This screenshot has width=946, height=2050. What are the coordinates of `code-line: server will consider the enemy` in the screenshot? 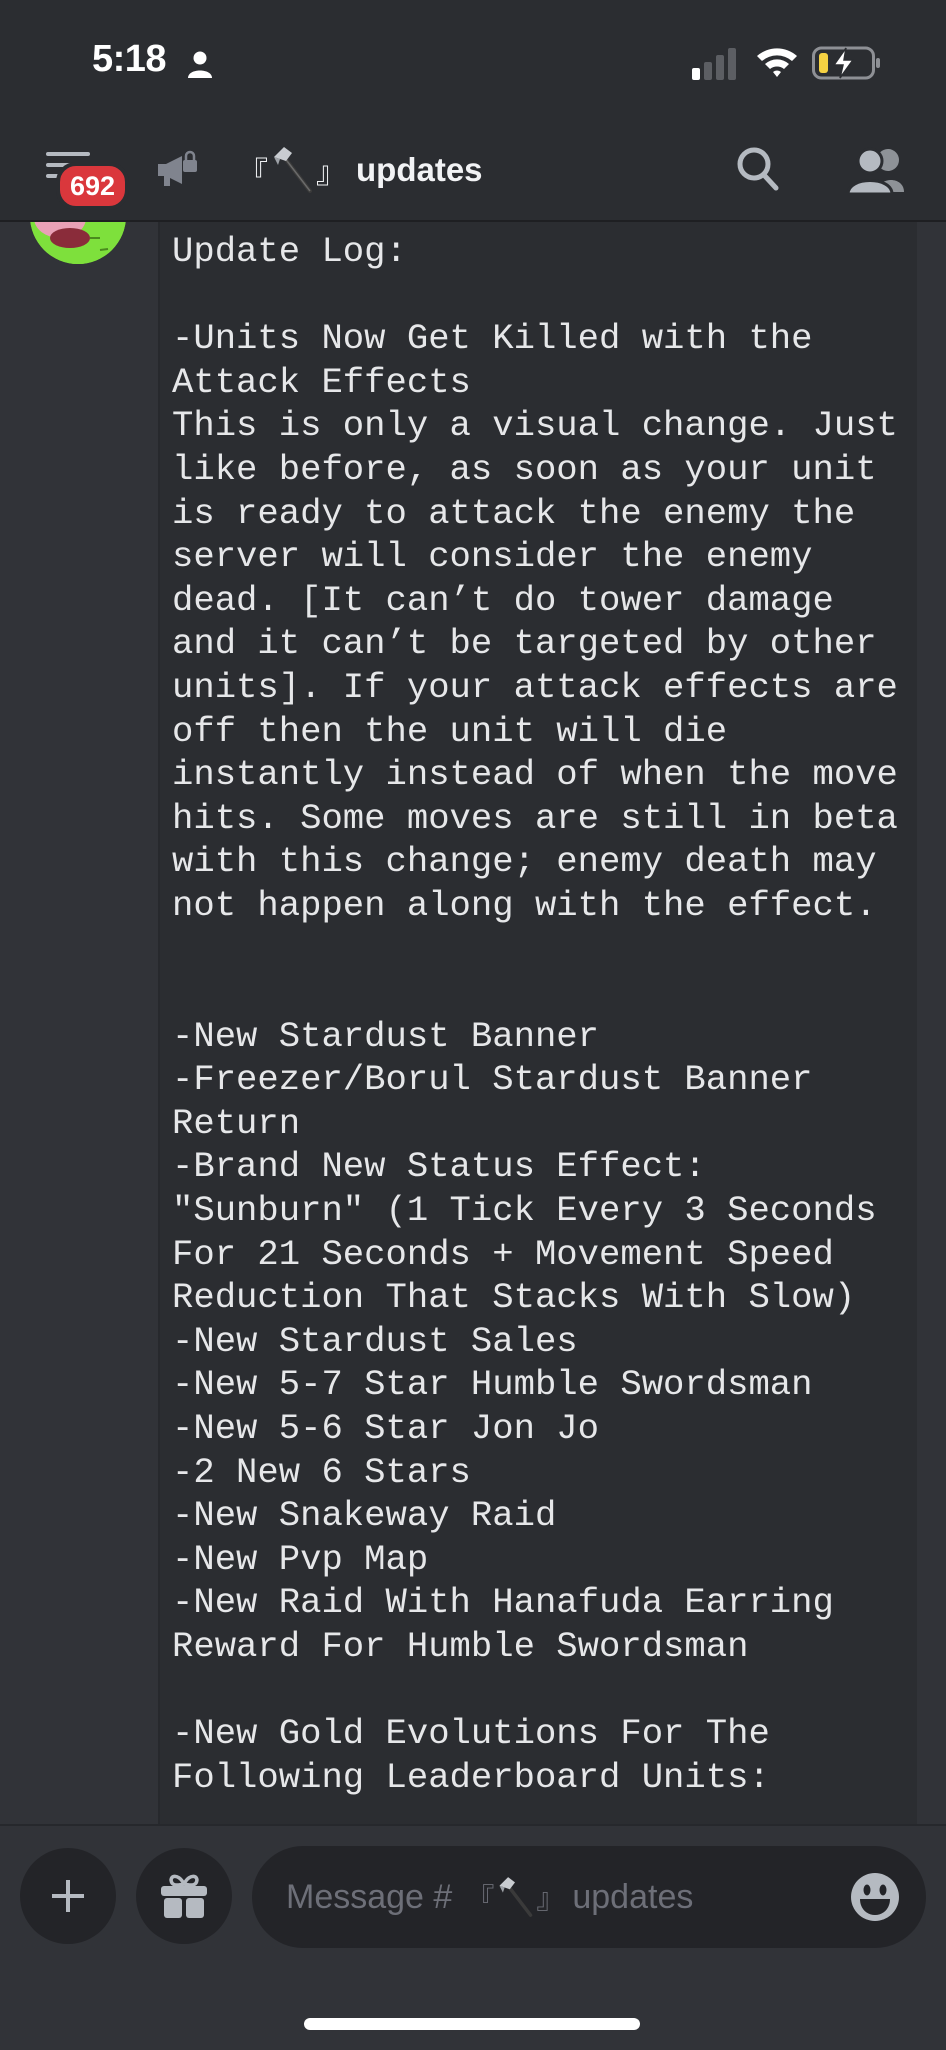 It's located at (492, 557).